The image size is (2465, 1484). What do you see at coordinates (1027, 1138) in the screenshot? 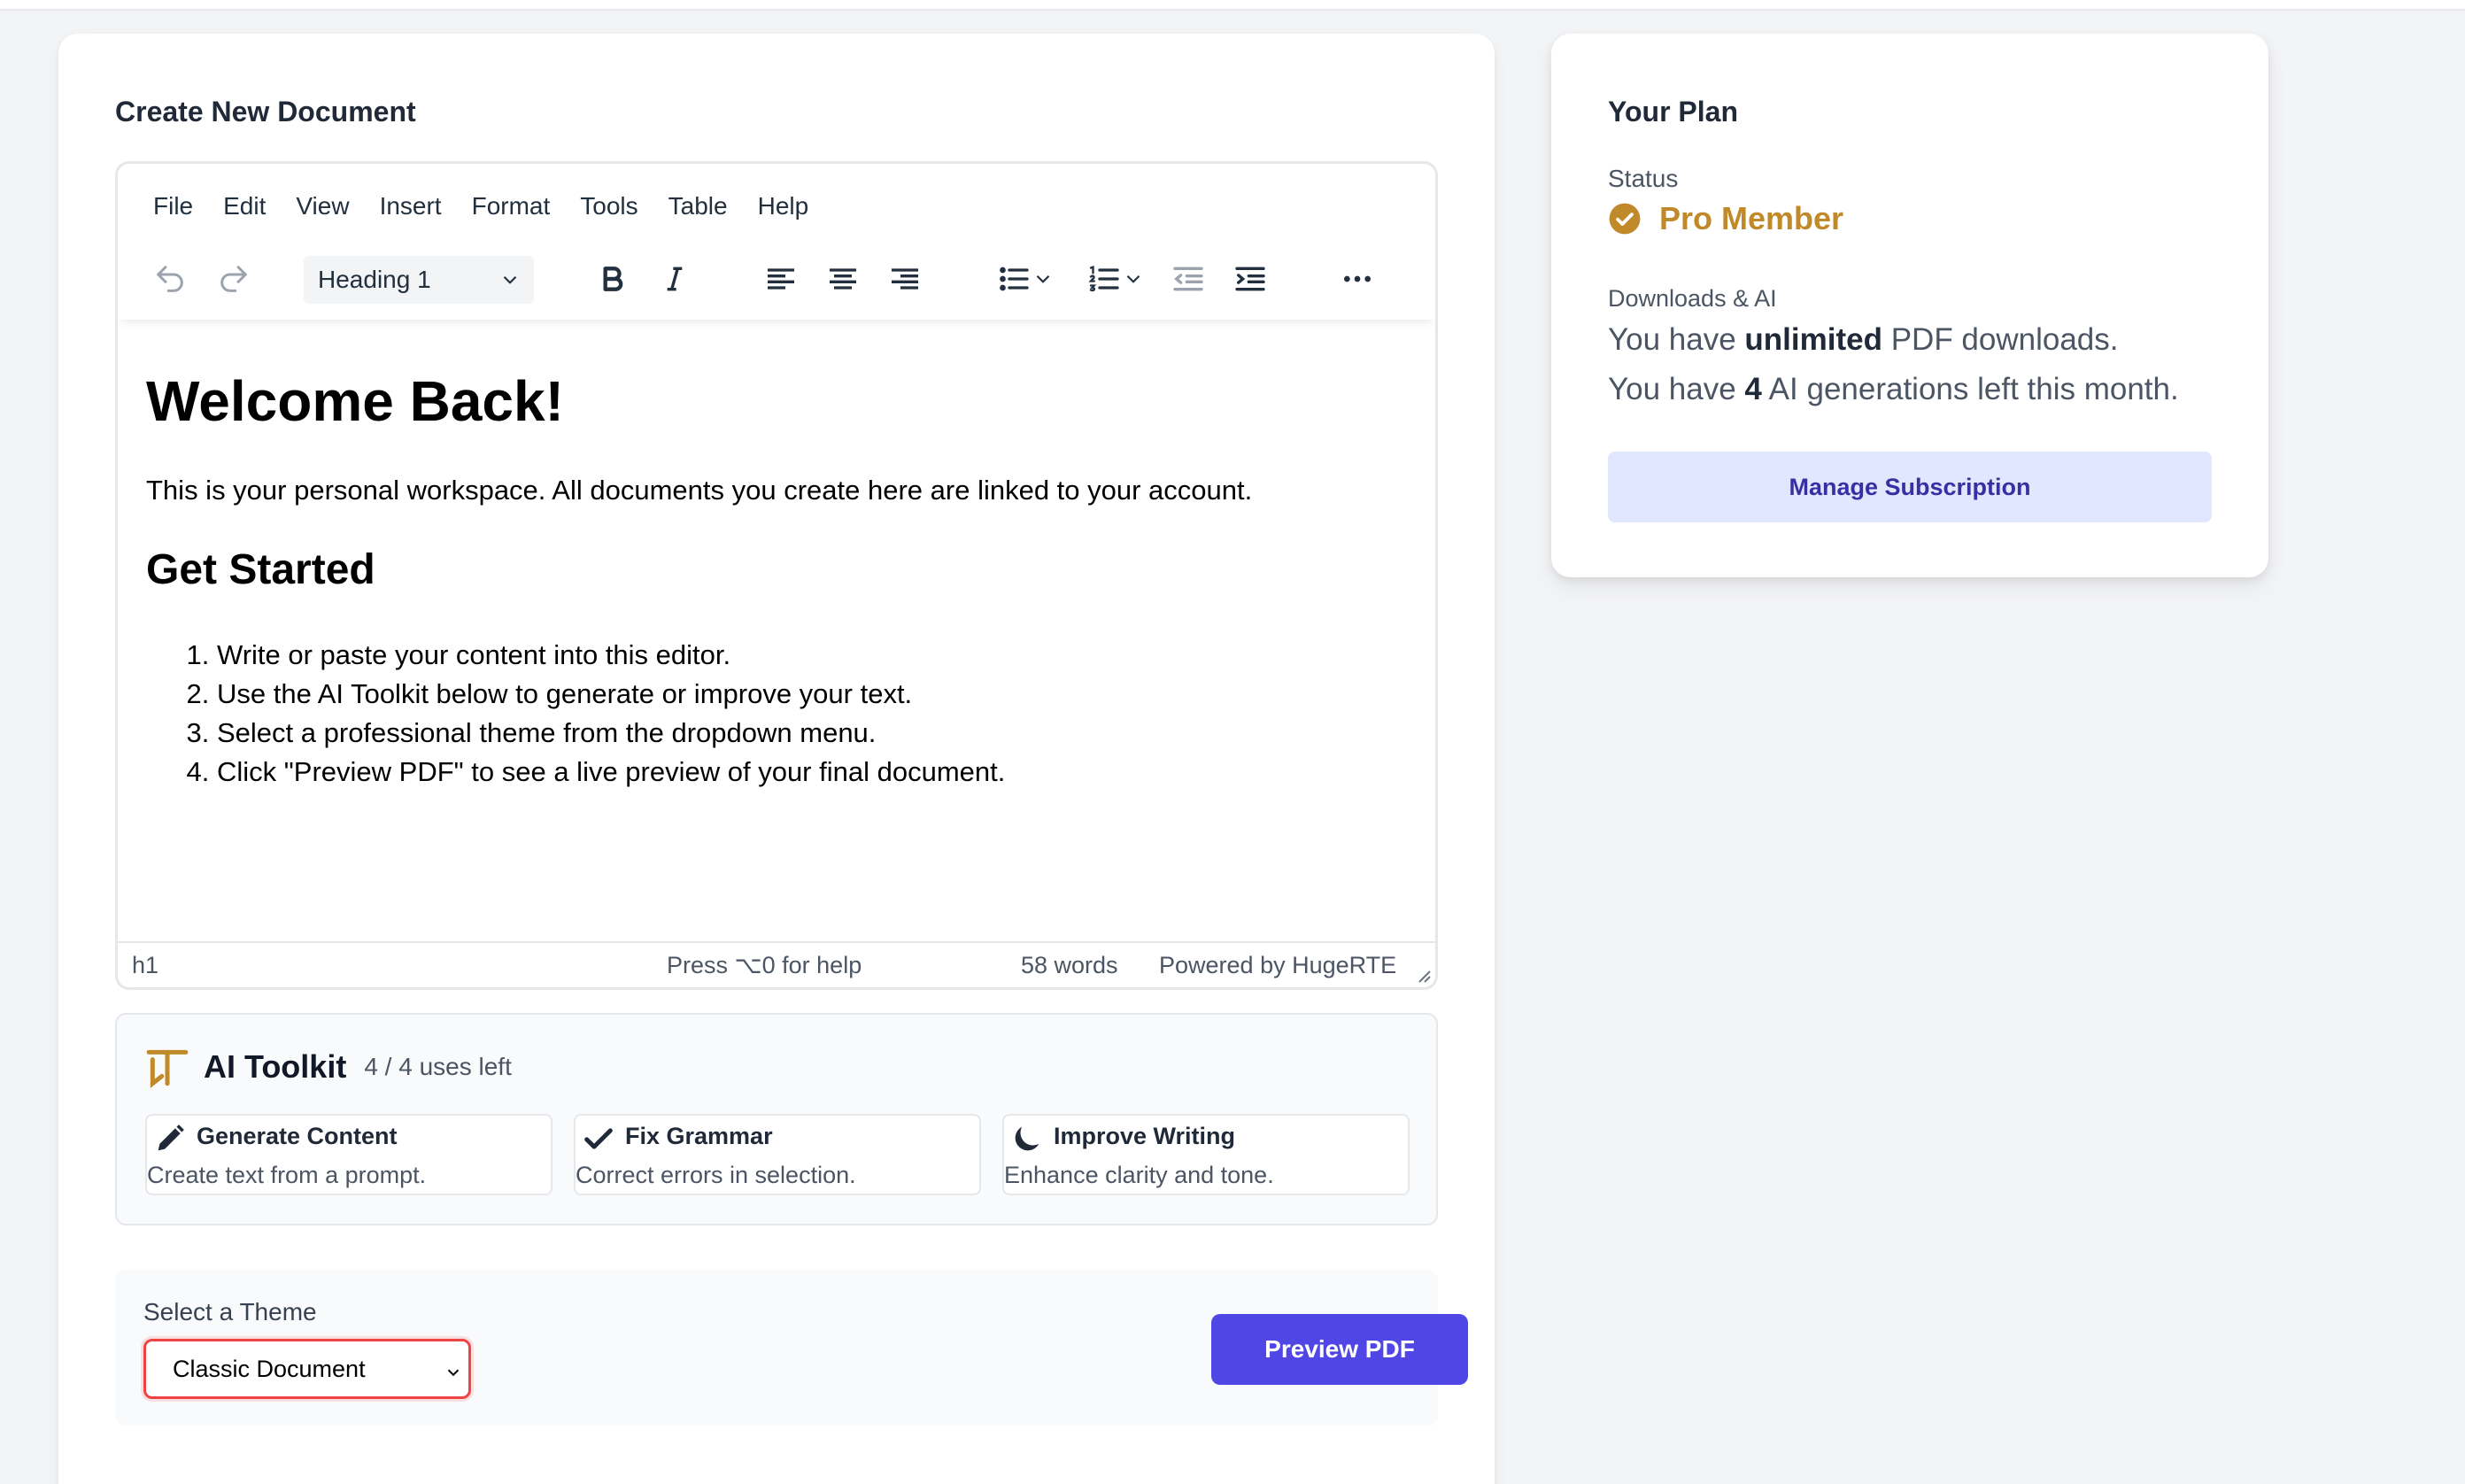
I see `moon-icon` at bounding box center [1027, 1138].